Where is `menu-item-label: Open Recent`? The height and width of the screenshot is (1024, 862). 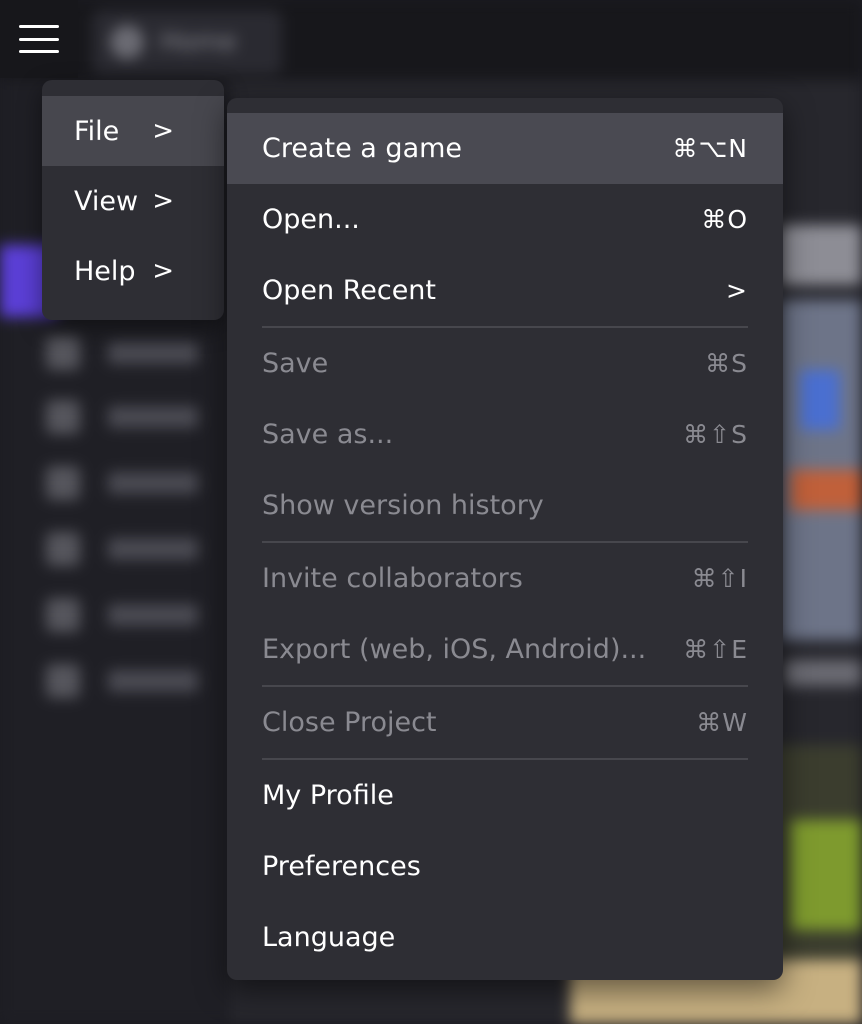
menu-item-label: Open Recent is located at coordinates (349, 290).